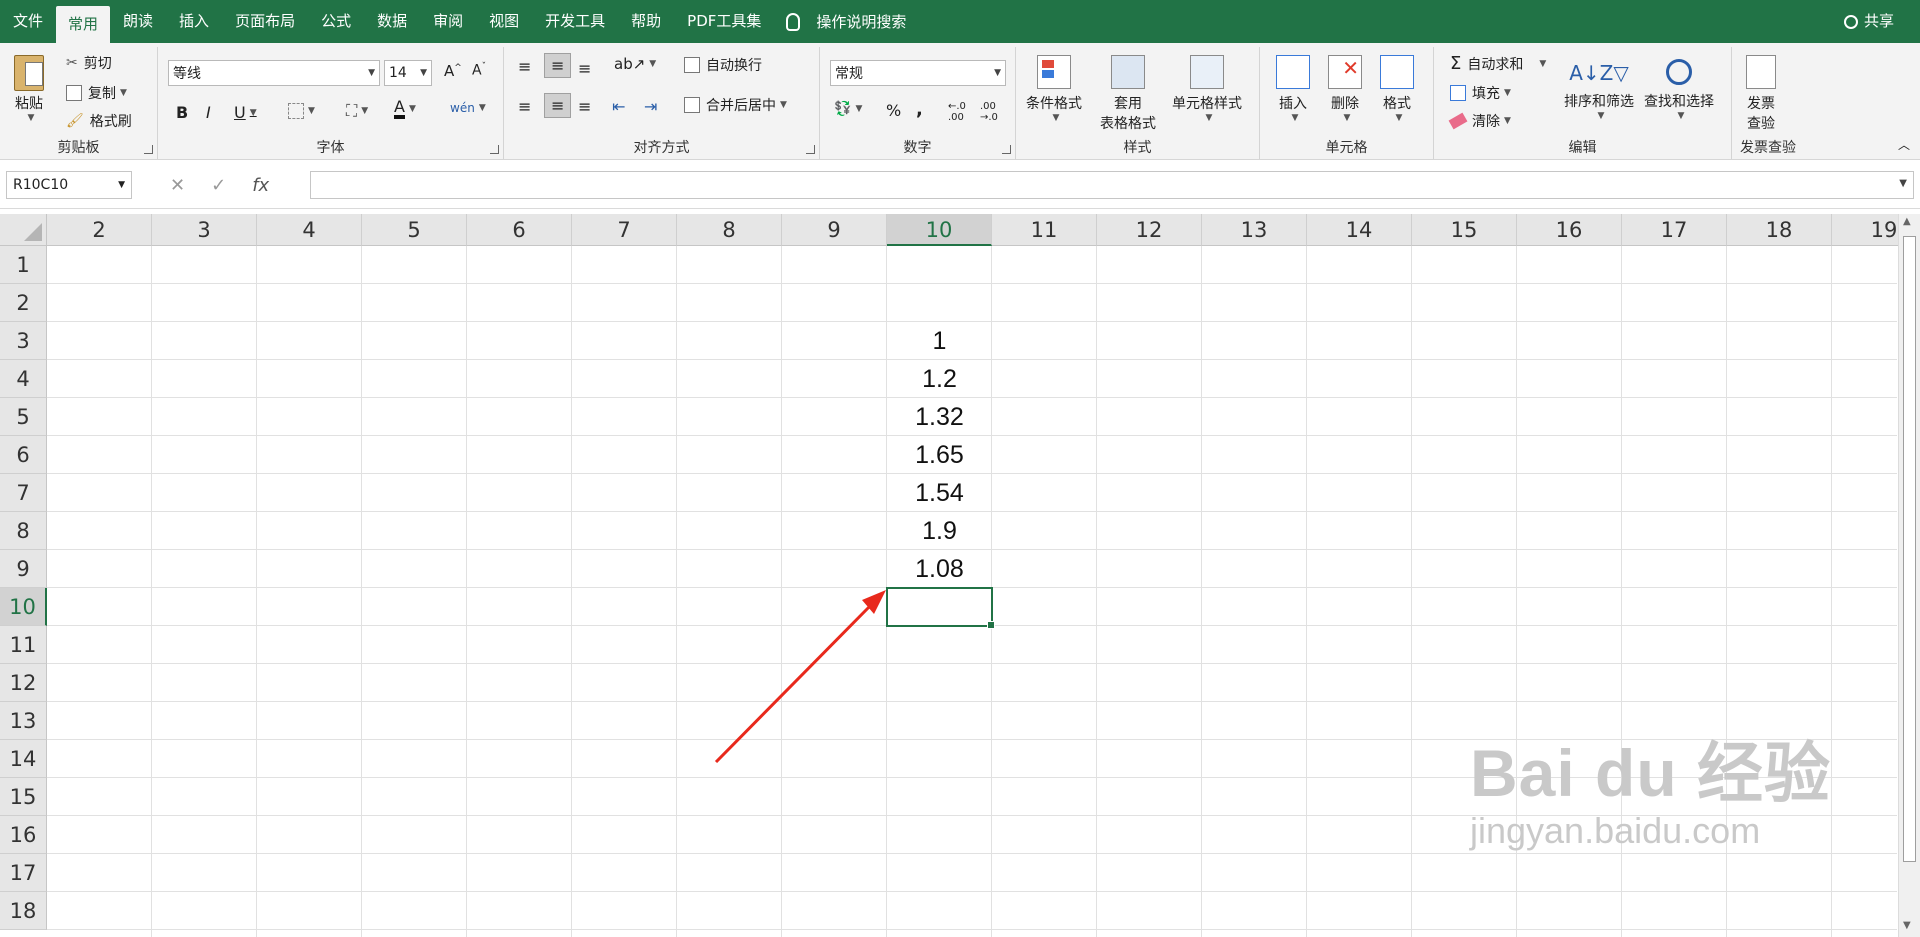 The height and width of the screenshot is (937, 1920). What do you see at coordinates (23, 645) in the screenshot?
I see `row-header: 11` at bounding box center [23, 645].